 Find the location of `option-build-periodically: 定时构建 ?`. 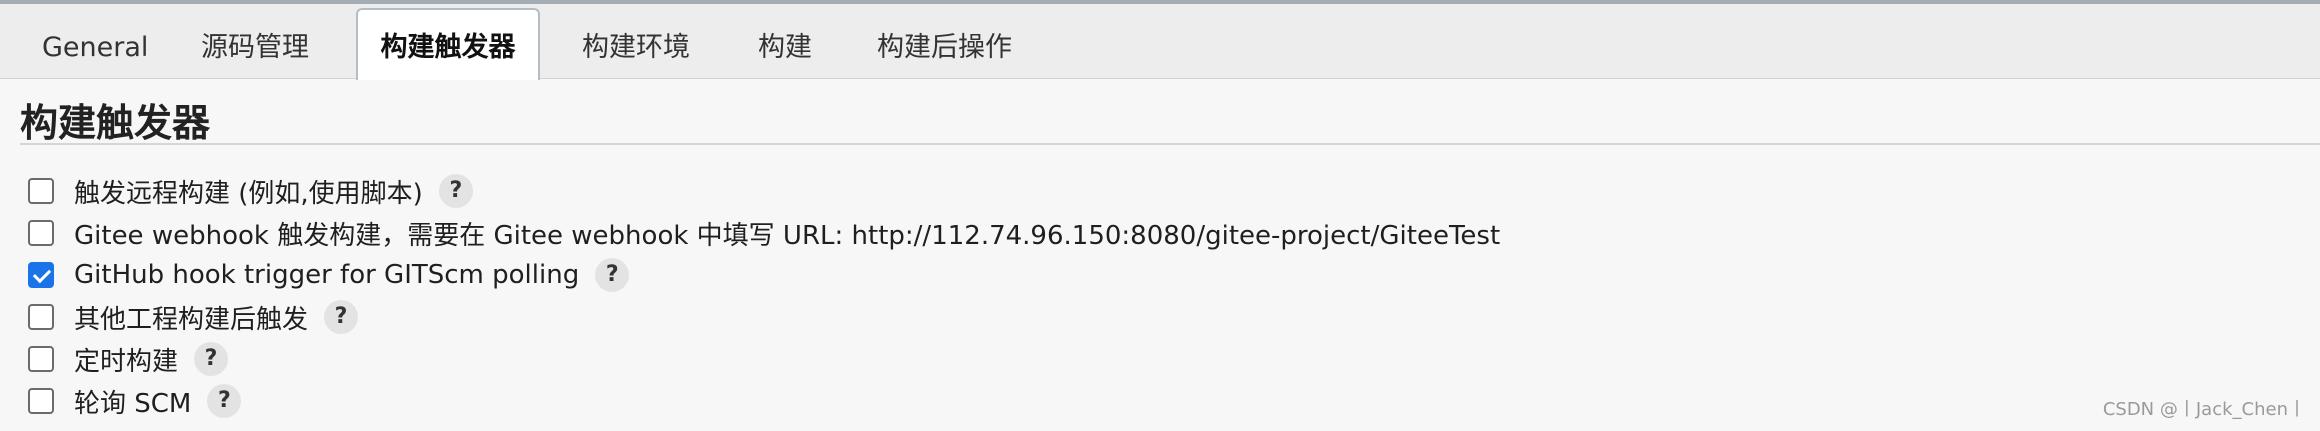

option-build-periodically: 定时构建 ? is located at coordinates (128, 359).